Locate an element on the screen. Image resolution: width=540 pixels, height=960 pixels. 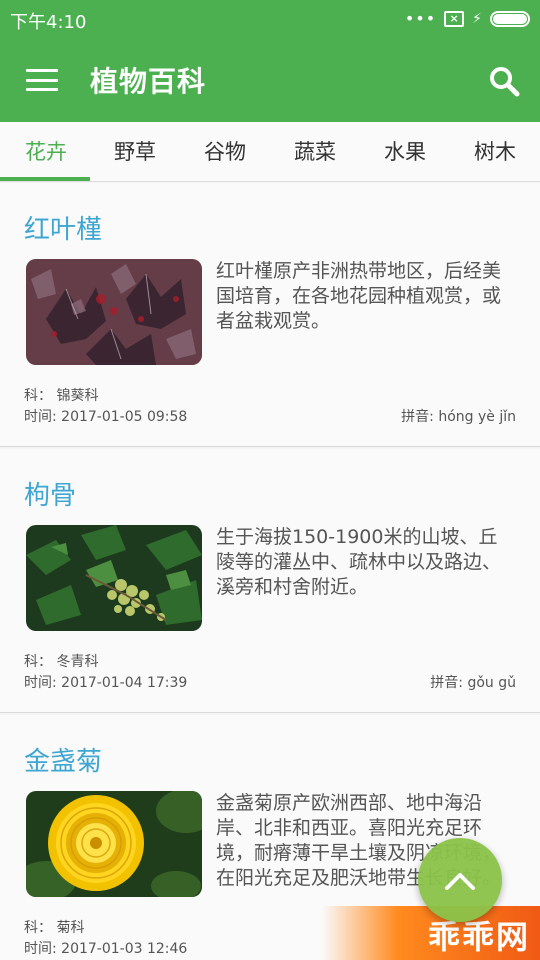
tab-vegetables: 蔬菜 is located at coordinates (315, 152).